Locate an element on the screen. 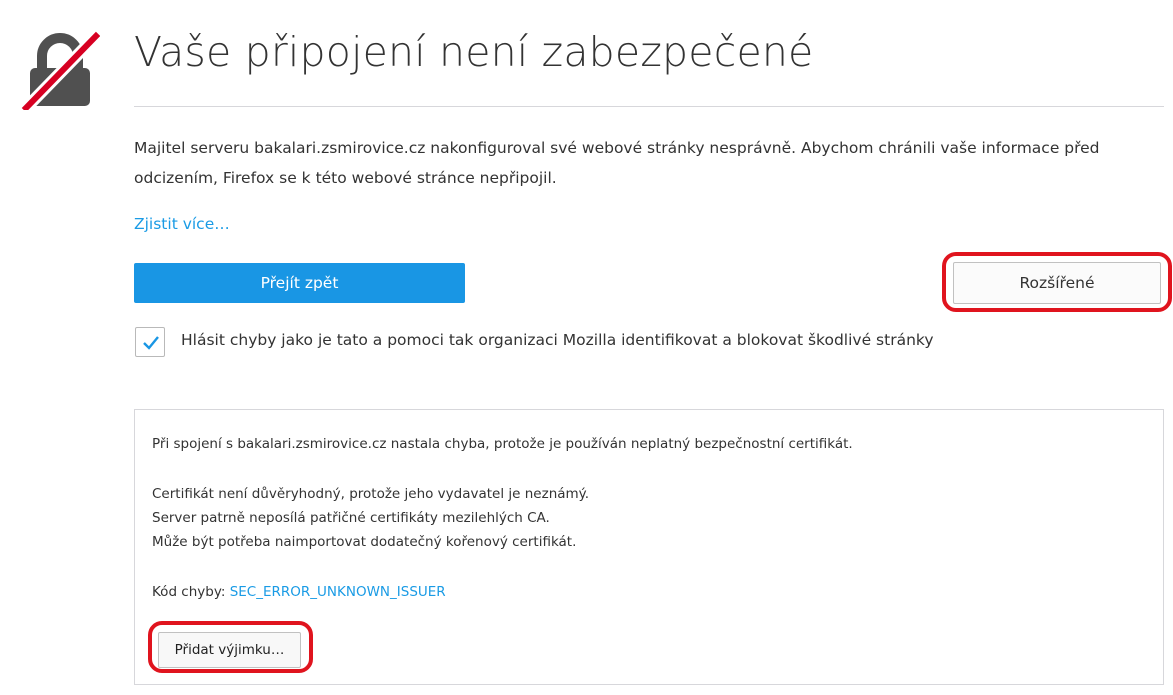 The width and height of the screenshot is (1173, 695). report-errors-checkbox is located at coordinates (150, 342).